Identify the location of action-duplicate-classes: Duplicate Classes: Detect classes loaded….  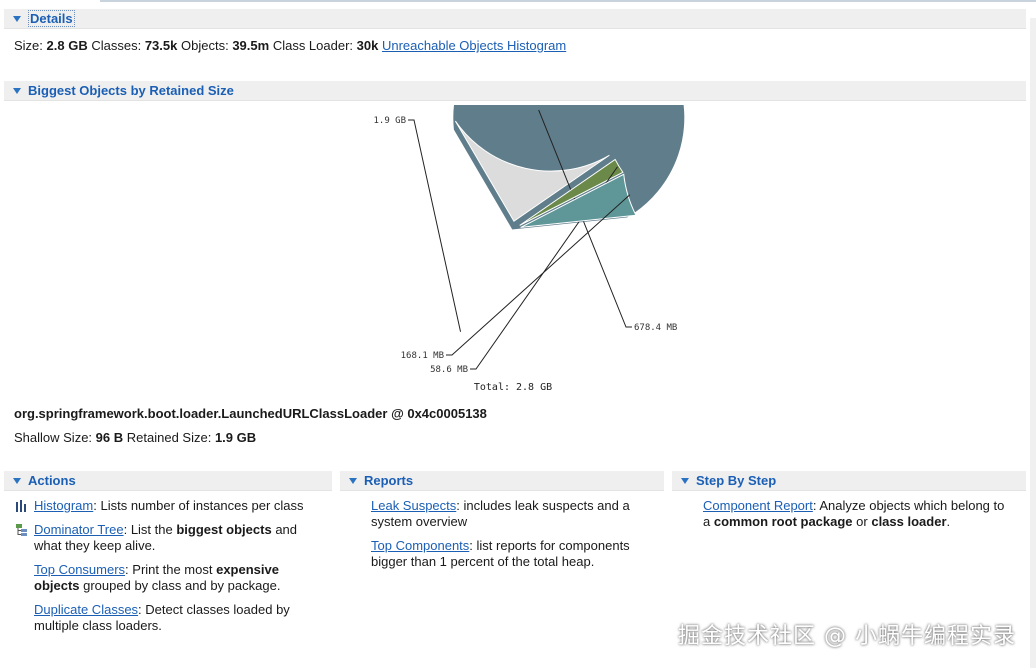
(175, 618).